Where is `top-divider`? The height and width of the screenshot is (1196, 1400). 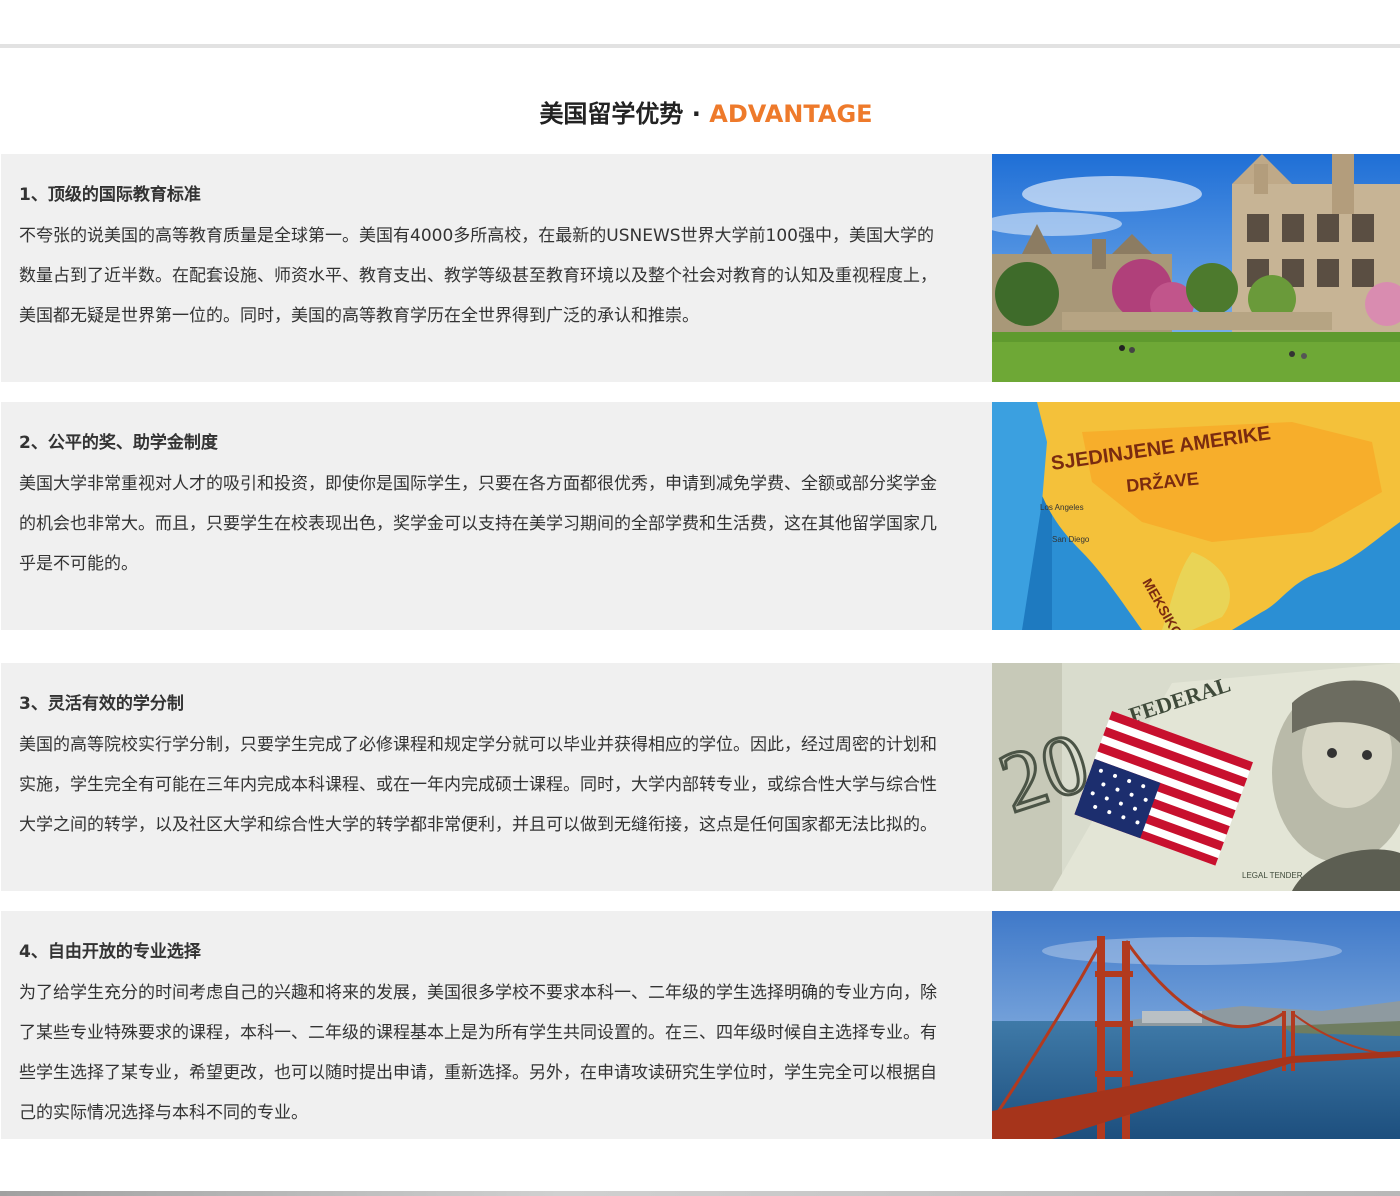 top-divider is located at coordinates (700, 46).